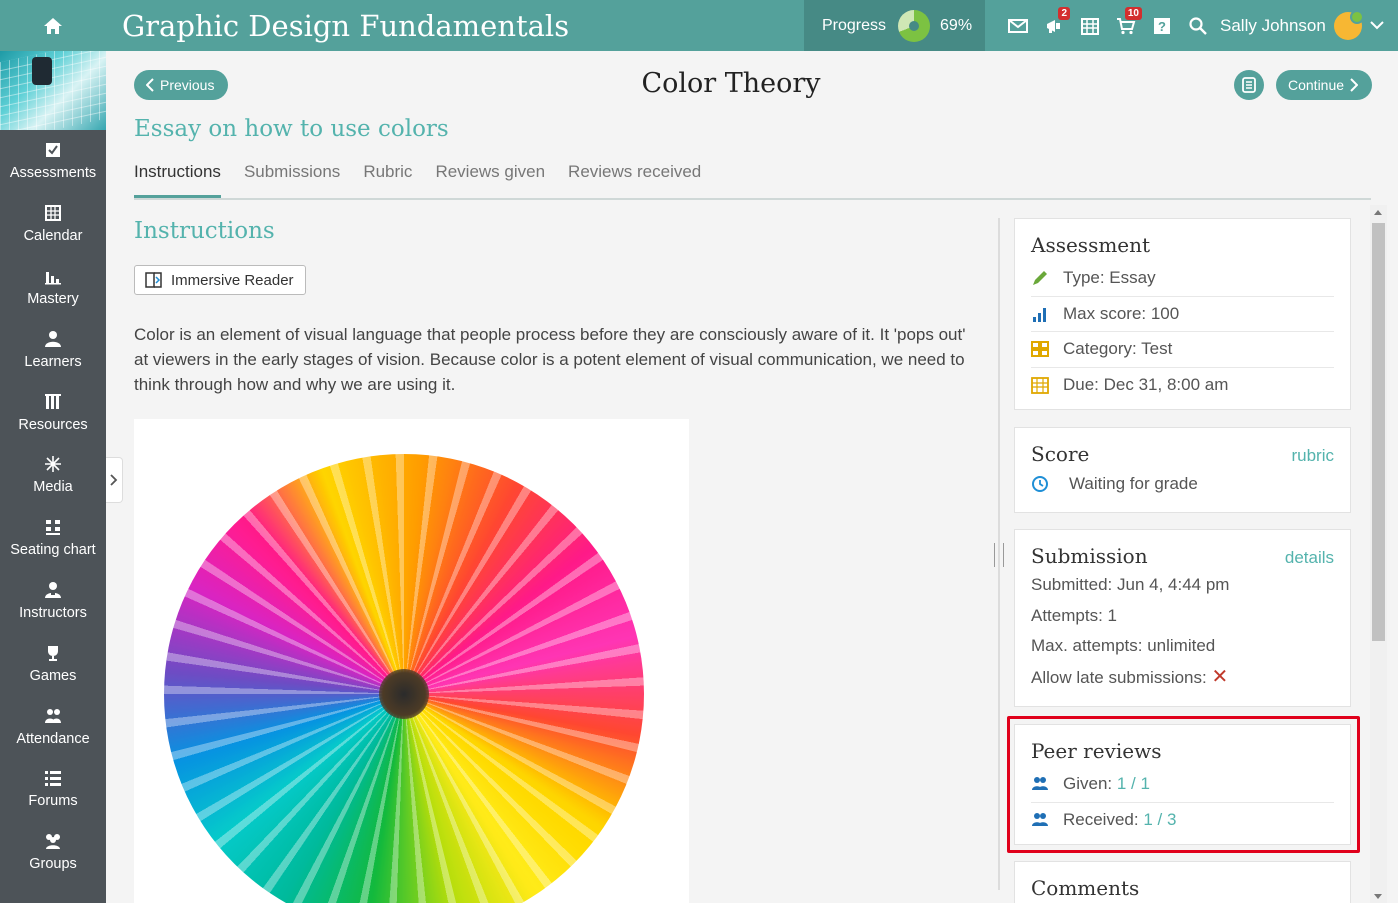 Image resolution: width=1398 pixels, height=903 pixels. I want to click on submission-card-title: Submission, so click(1089, 556).